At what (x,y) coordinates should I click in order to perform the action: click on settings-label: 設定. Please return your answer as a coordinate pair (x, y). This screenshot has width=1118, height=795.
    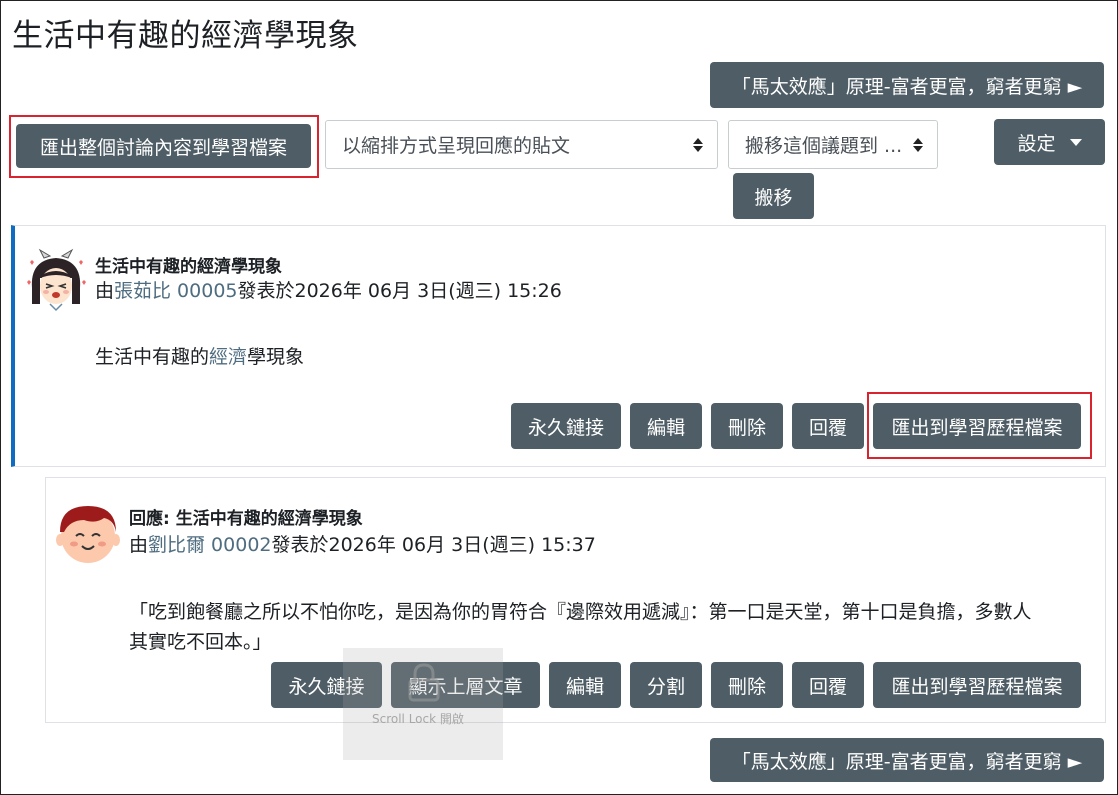
    Looking at the image, I should click on (1036, 143).